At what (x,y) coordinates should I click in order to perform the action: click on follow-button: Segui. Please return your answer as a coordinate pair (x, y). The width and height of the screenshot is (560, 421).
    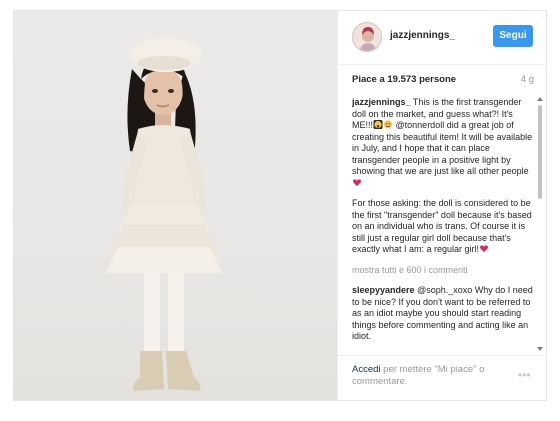
    Looking at the image, I should click on (513, 36).